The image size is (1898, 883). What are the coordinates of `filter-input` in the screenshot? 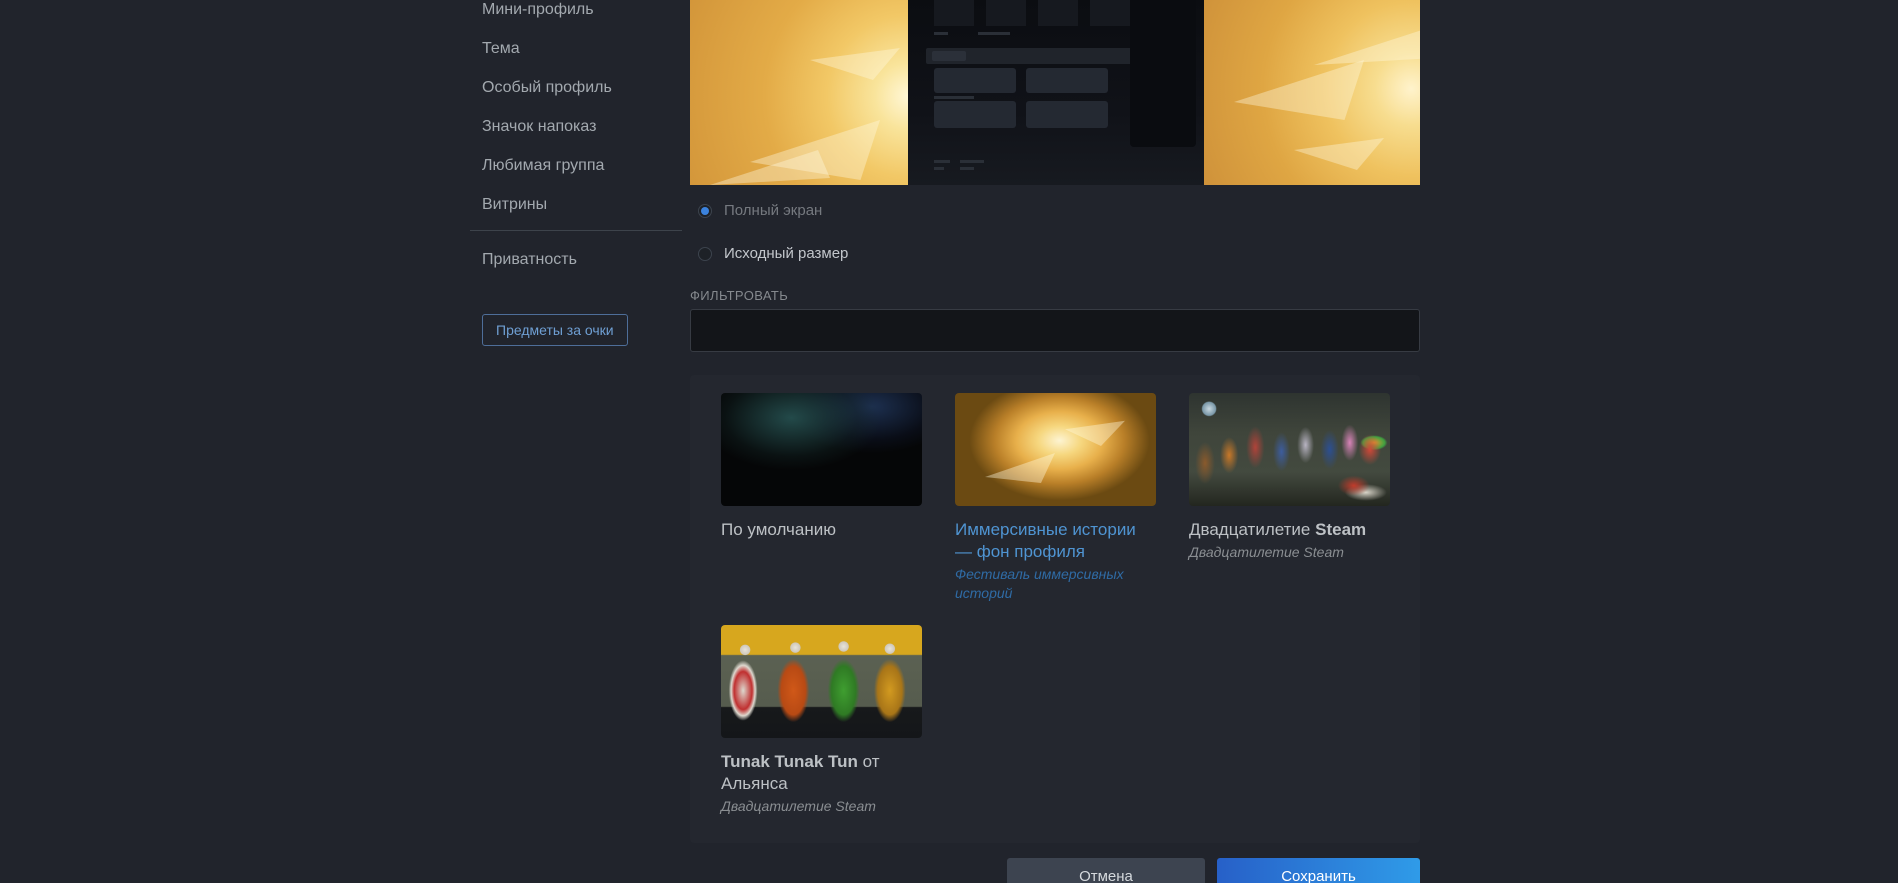 It's located at (1055, 330).